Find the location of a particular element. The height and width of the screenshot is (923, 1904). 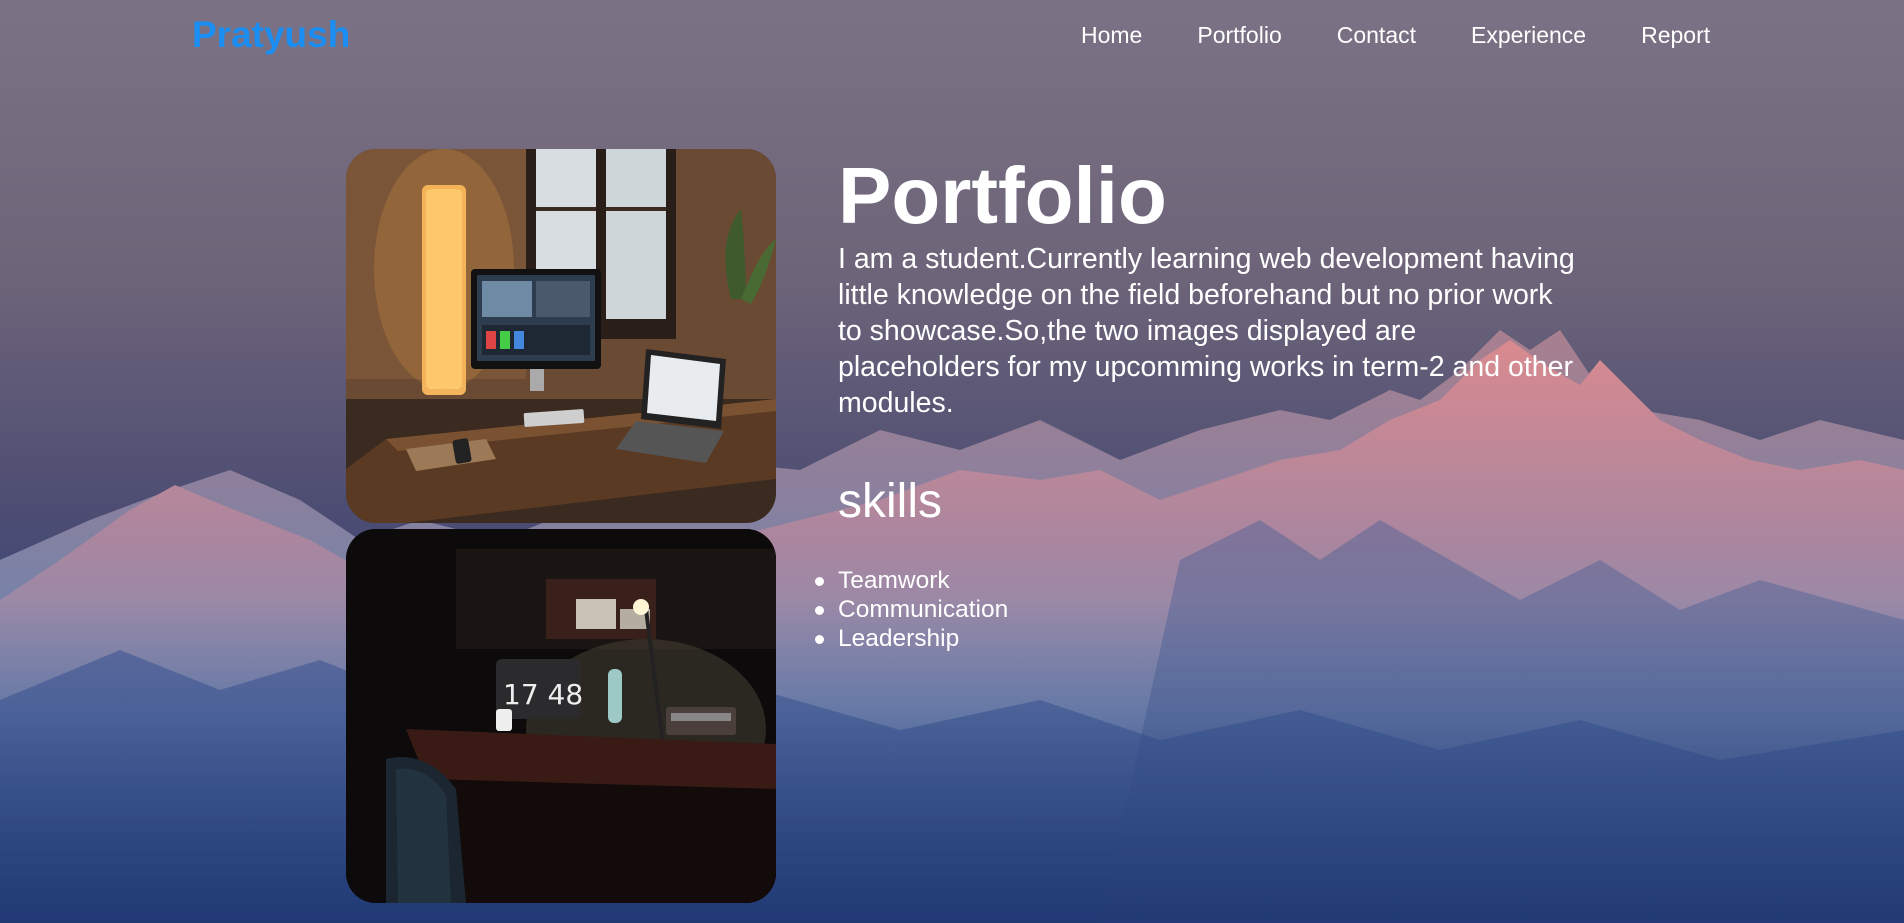

nav-portfolio: Portfolio is located at coordinates (1239, 35).